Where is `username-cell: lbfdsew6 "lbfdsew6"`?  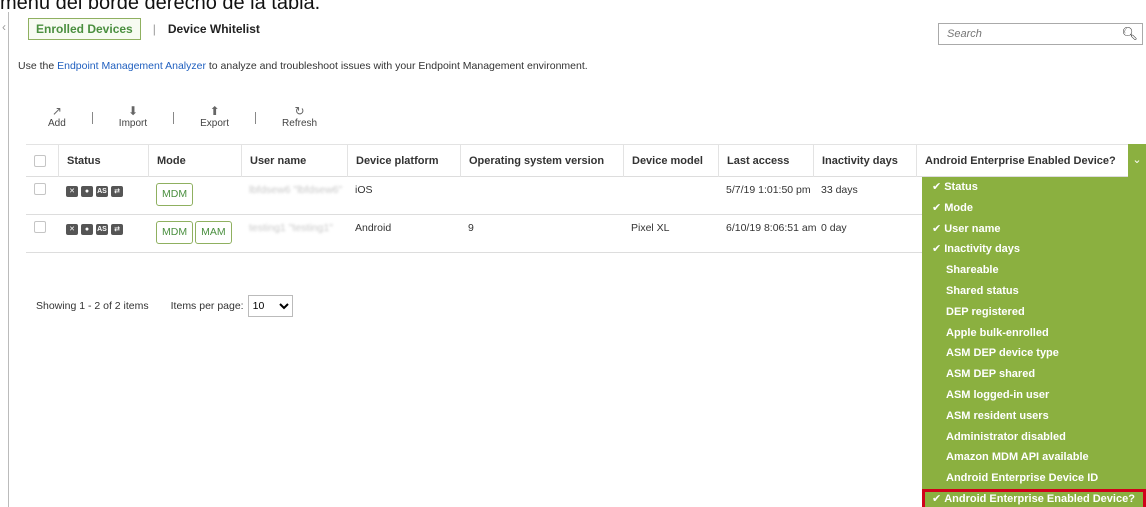
username-cell: lbfdsew6 "lbfdsew6" is located at coordinates (294, 190).